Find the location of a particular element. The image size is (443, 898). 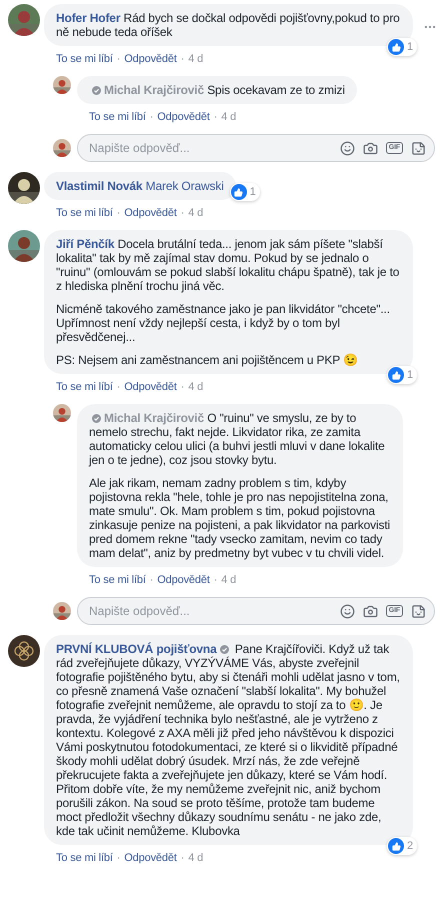

logo-icon is located at coordinates (24, 651).